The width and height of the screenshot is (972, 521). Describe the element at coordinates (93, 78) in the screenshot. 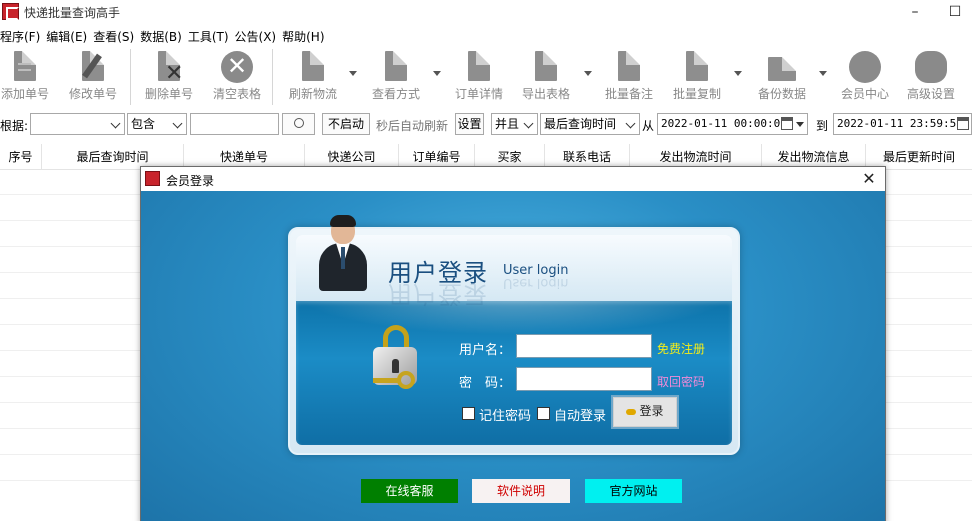

I see `edit-number-button: 修改单号` at that location.